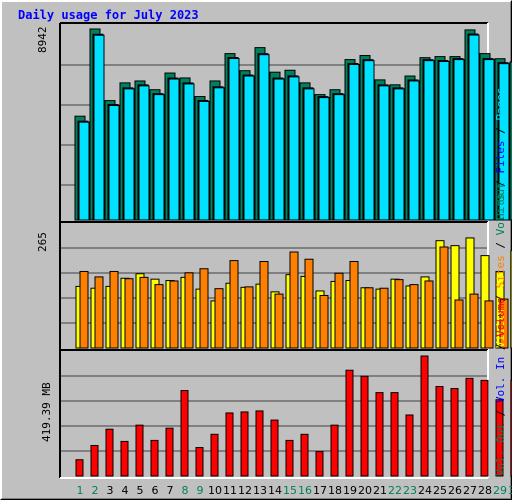 The image size is (512, 500). Describe the element at coordinates (500, 380) in the screenshot. I see `side-legend-item: Vol. In` at that location.